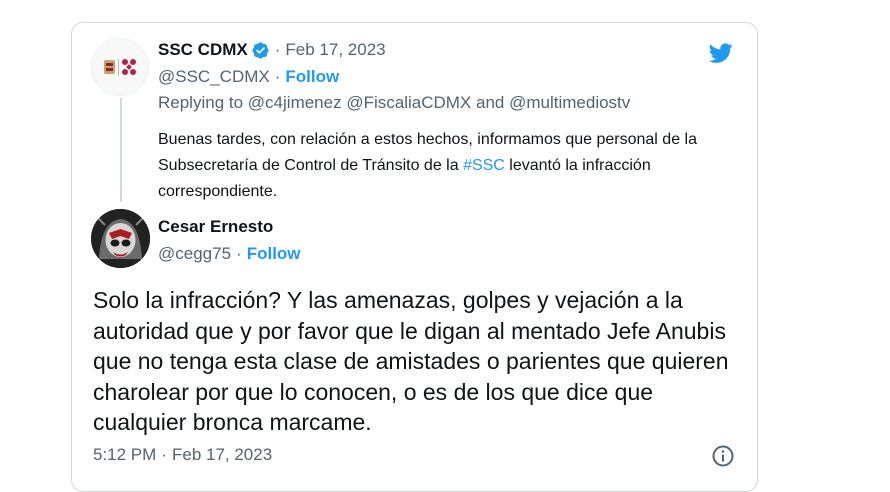  Describe the element at coordinates (260, 50) in the screenshot. I see `verified-badge-icon` at that location.